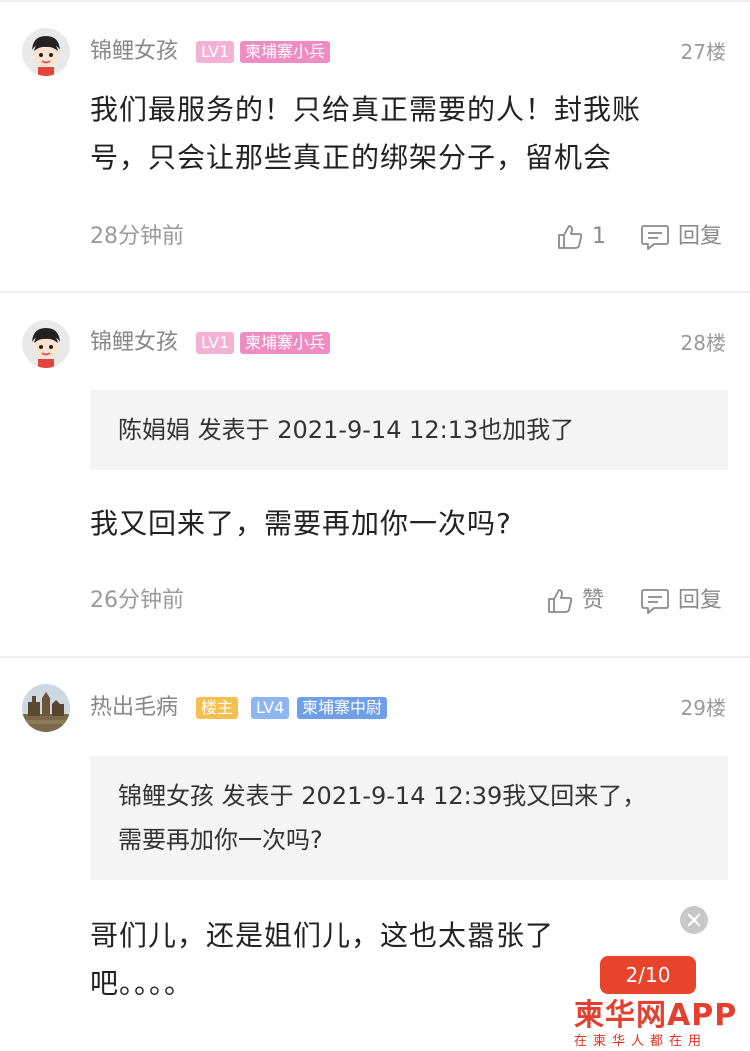 This screenshot has width=750, height=1051. I want to click on username: 热出毛病, so click(134, 708).